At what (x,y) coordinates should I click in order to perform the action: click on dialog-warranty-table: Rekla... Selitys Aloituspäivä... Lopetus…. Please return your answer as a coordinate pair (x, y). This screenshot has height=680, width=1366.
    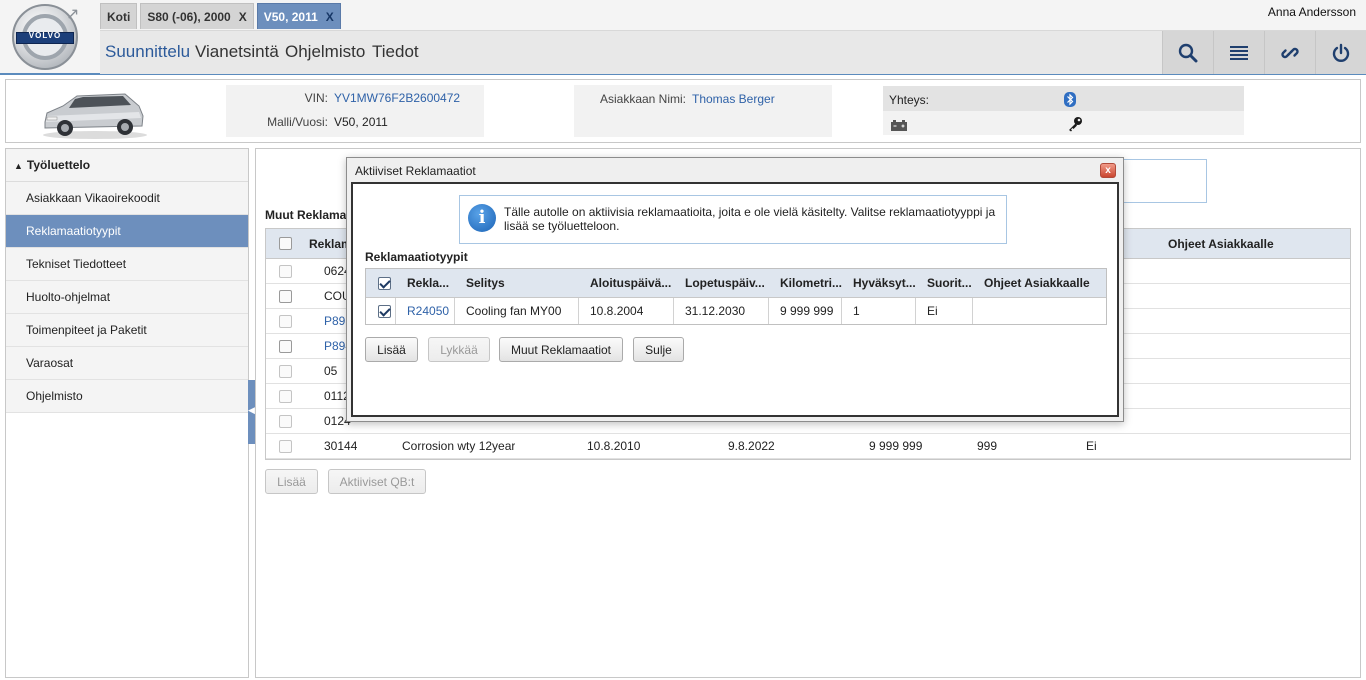
    Looking at the image, I should click on (736, 296).